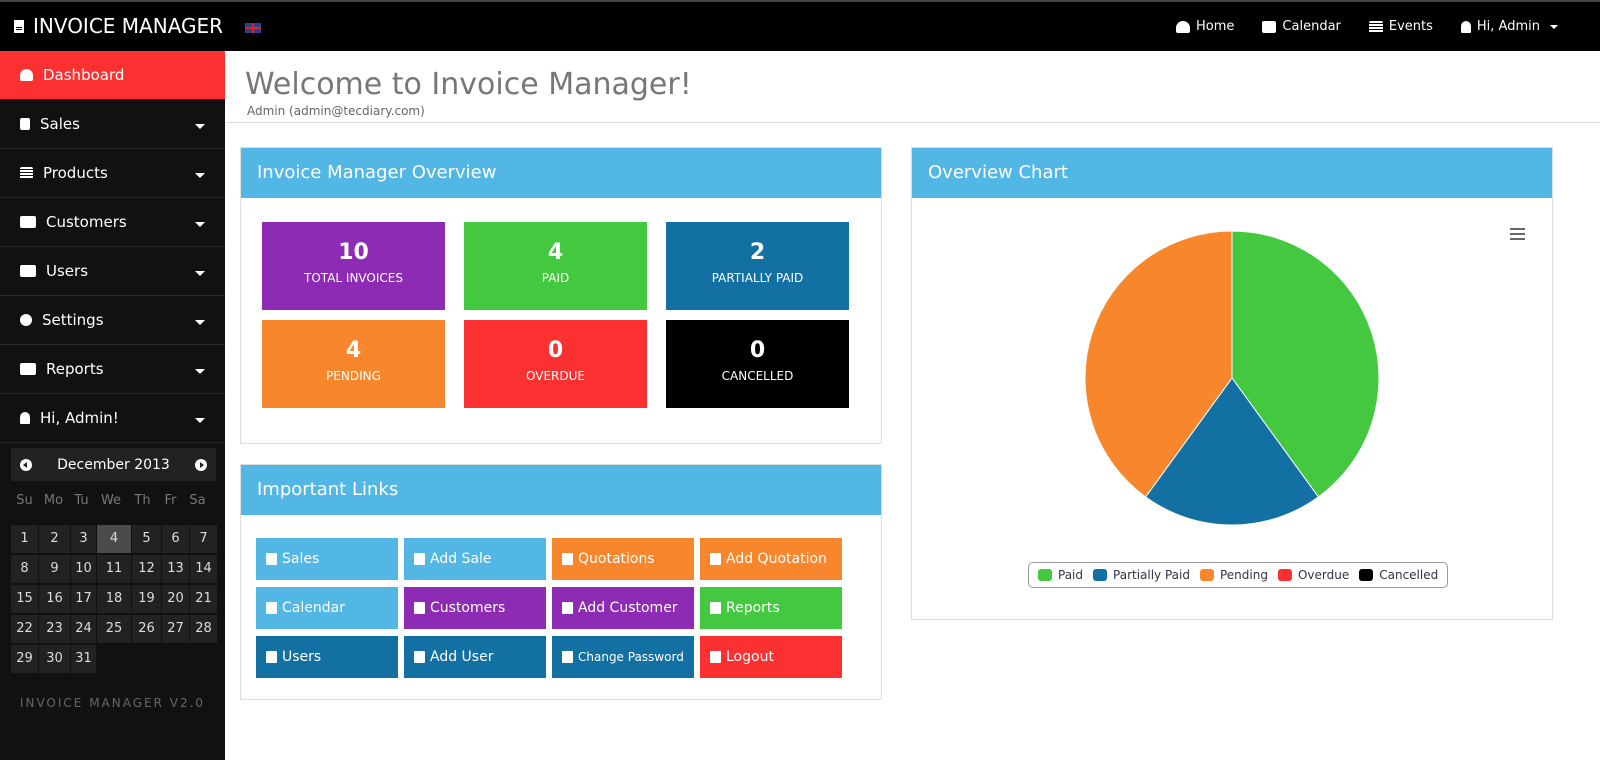 Image resolution: width=1600 pixels, height=760 pixels. What do you see at coordinates (54, 629) in the screenshot?
I see `calendar-day: 23` at bounding box center [54, 629].